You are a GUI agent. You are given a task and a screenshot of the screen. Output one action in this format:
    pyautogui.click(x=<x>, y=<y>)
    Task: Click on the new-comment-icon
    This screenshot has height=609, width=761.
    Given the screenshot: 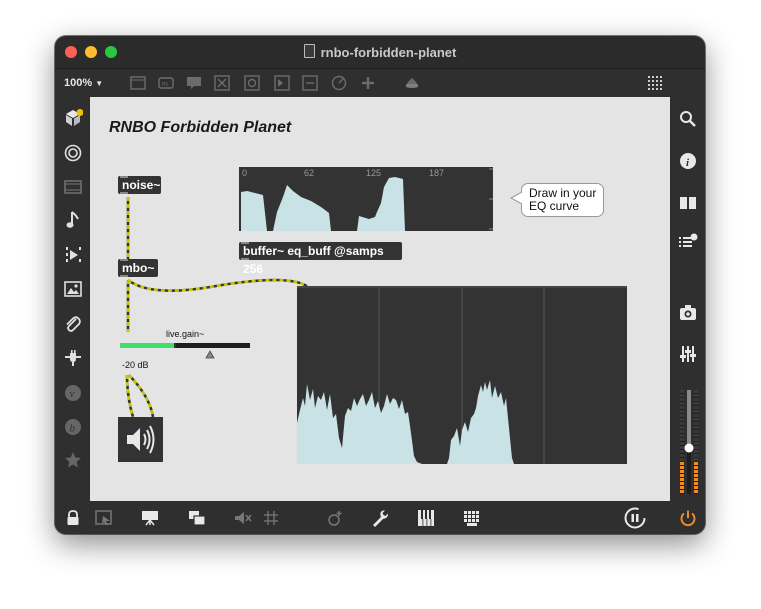 What is the action you would take?
    pyautogui.click(x=194, y=83)
    